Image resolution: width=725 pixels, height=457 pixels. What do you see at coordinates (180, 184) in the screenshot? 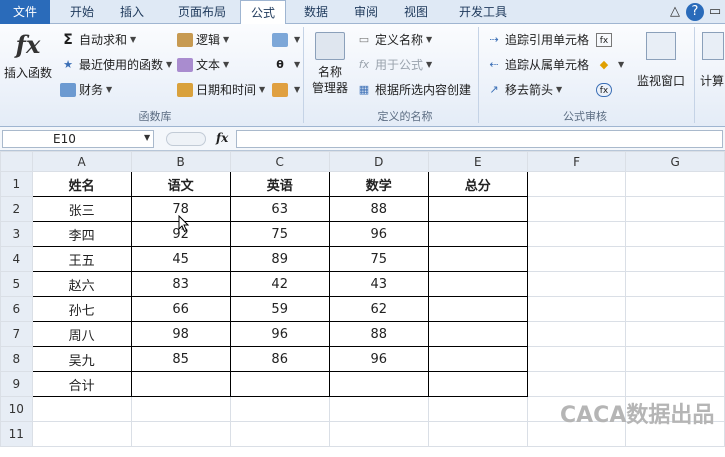
I see `cell: 语文` at bounding box center [180, 184].